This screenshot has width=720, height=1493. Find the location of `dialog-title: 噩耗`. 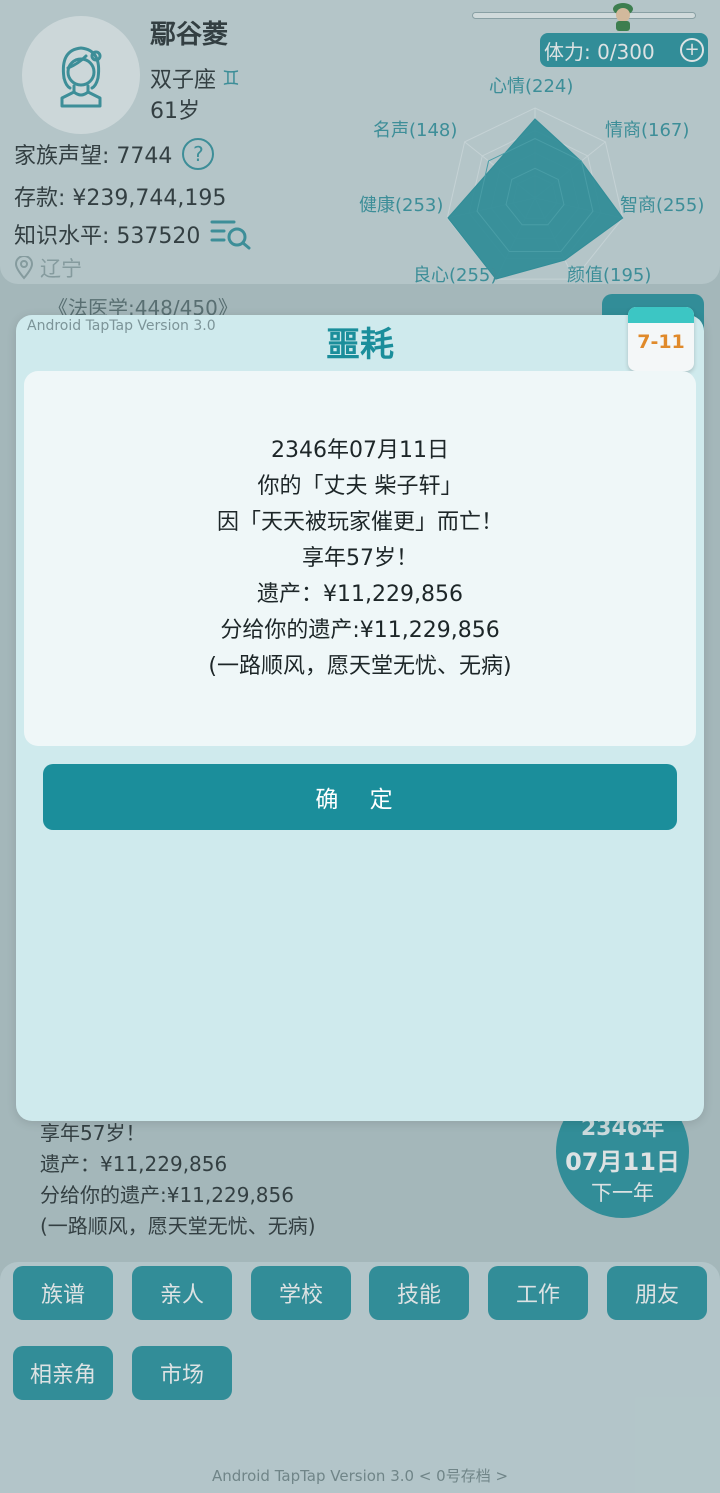

dialog-title: 噩耗 is located at coordinates (360, 345).